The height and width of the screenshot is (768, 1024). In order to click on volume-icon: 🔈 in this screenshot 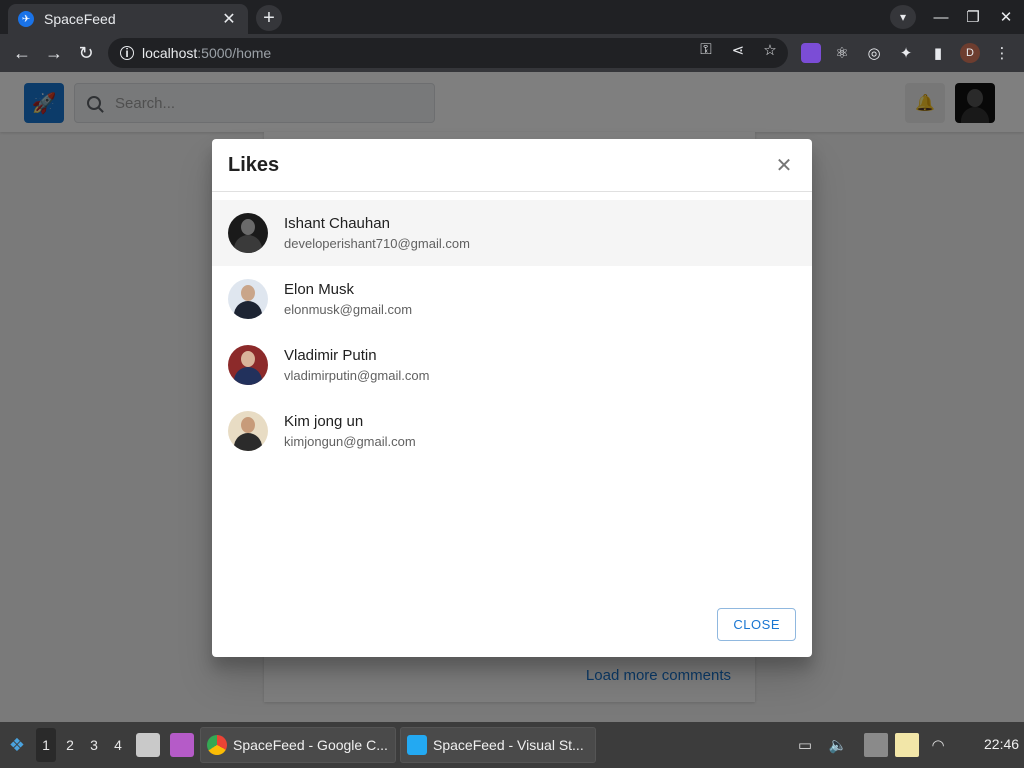, I will do `click(838, 745)`.